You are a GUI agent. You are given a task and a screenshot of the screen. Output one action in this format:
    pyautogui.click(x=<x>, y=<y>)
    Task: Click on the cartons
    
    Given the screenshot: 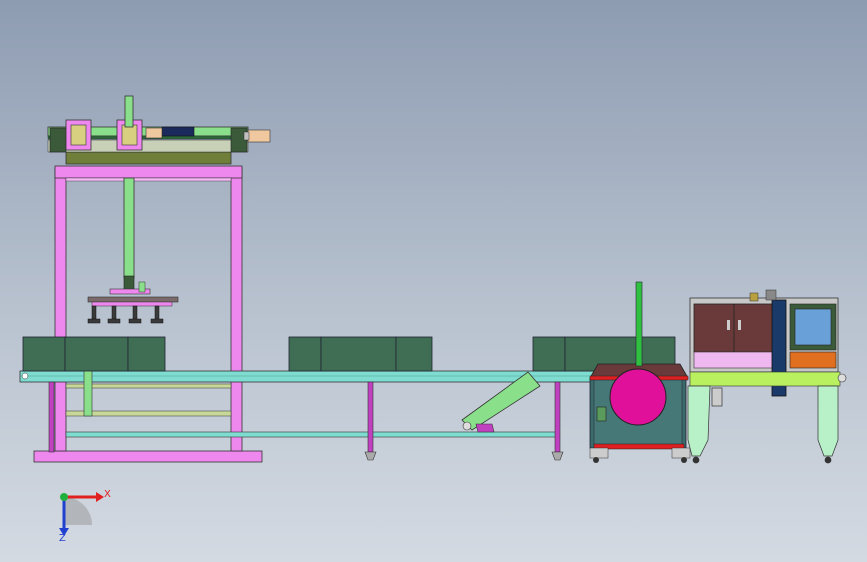 What is the action you would take?
    pyautogui.click(x=349, y=354)
    